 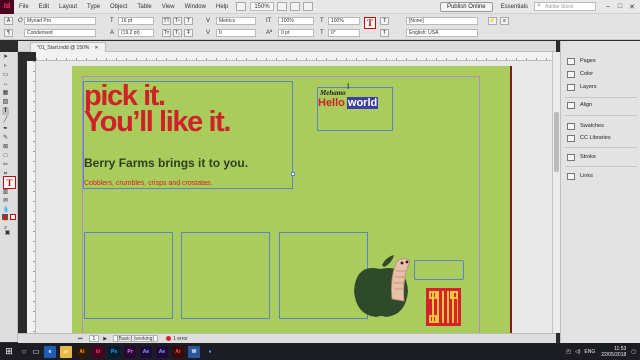 What do you see at coordinates (307, 6) in the screenshot?
I see `arrange-documents-icon` at bounding box center [307, 6].